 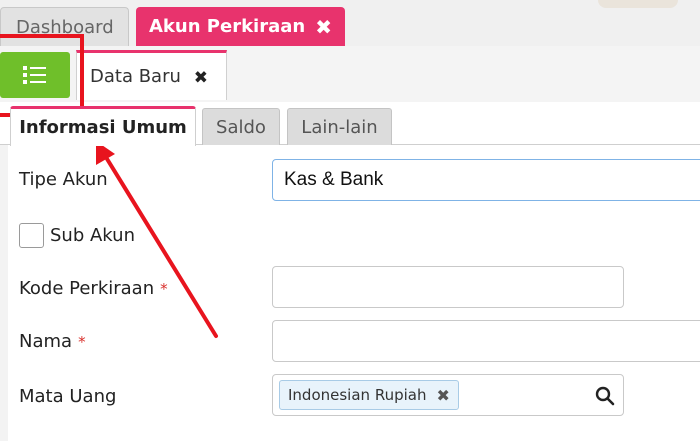 I want to click on nama-label: Nama *, so click(x=52, y=341).